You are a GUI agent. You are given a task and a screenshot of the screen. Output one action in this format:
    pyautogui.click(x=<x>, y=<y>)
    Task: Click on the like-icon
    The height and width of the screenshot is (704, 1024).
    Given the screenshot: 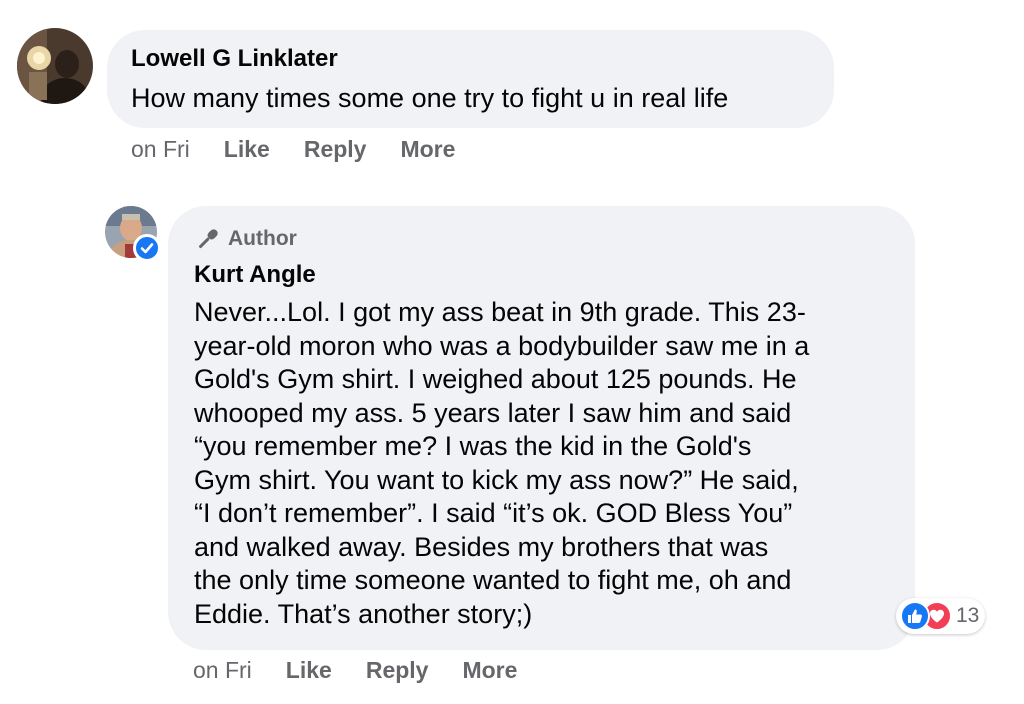 What is the action you would take?
    pyautogui.click(x=915, y=616)
    